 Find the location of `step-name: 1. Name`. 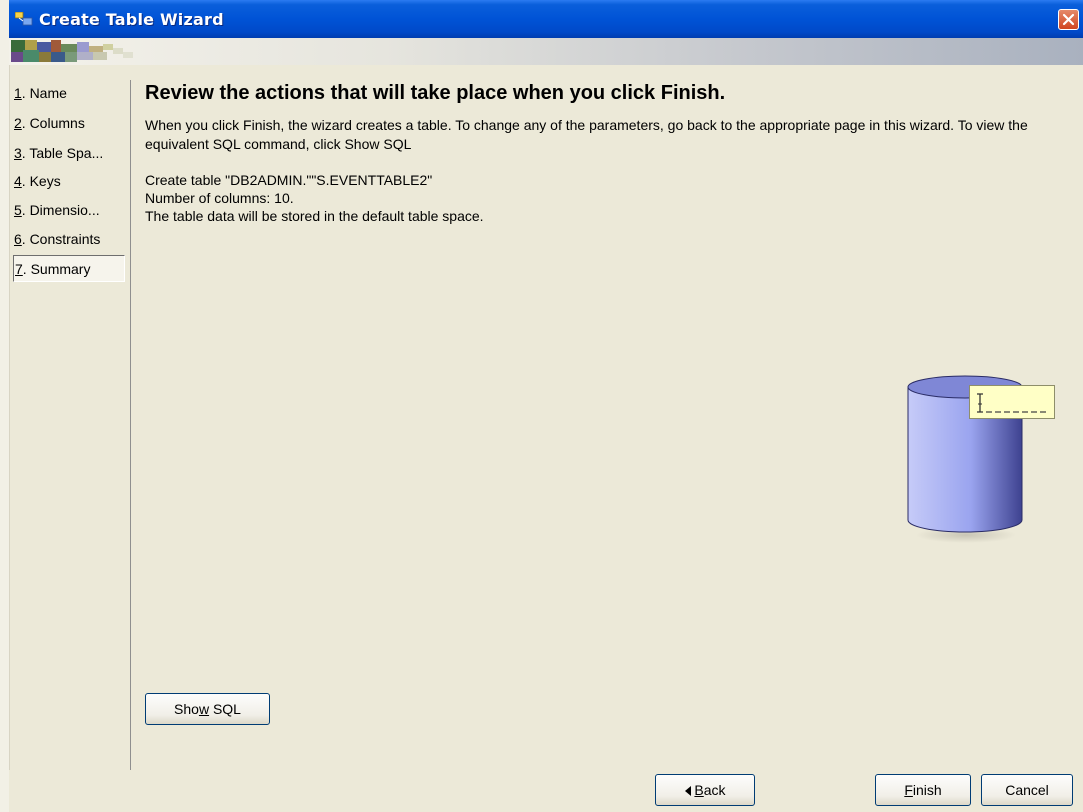

step-name: 1. Name is located at coordinates (69, 93).